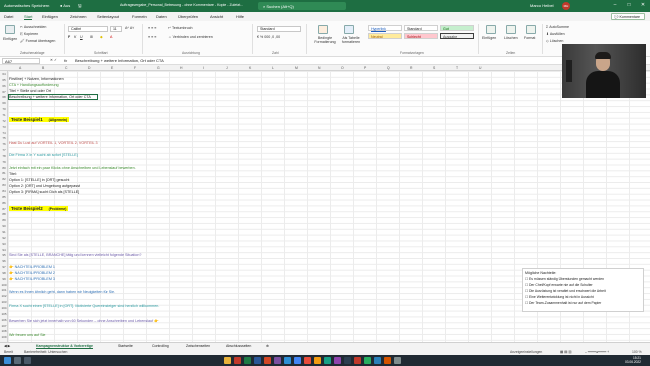  I want to click on column-header-k: K, so click(250, 68).